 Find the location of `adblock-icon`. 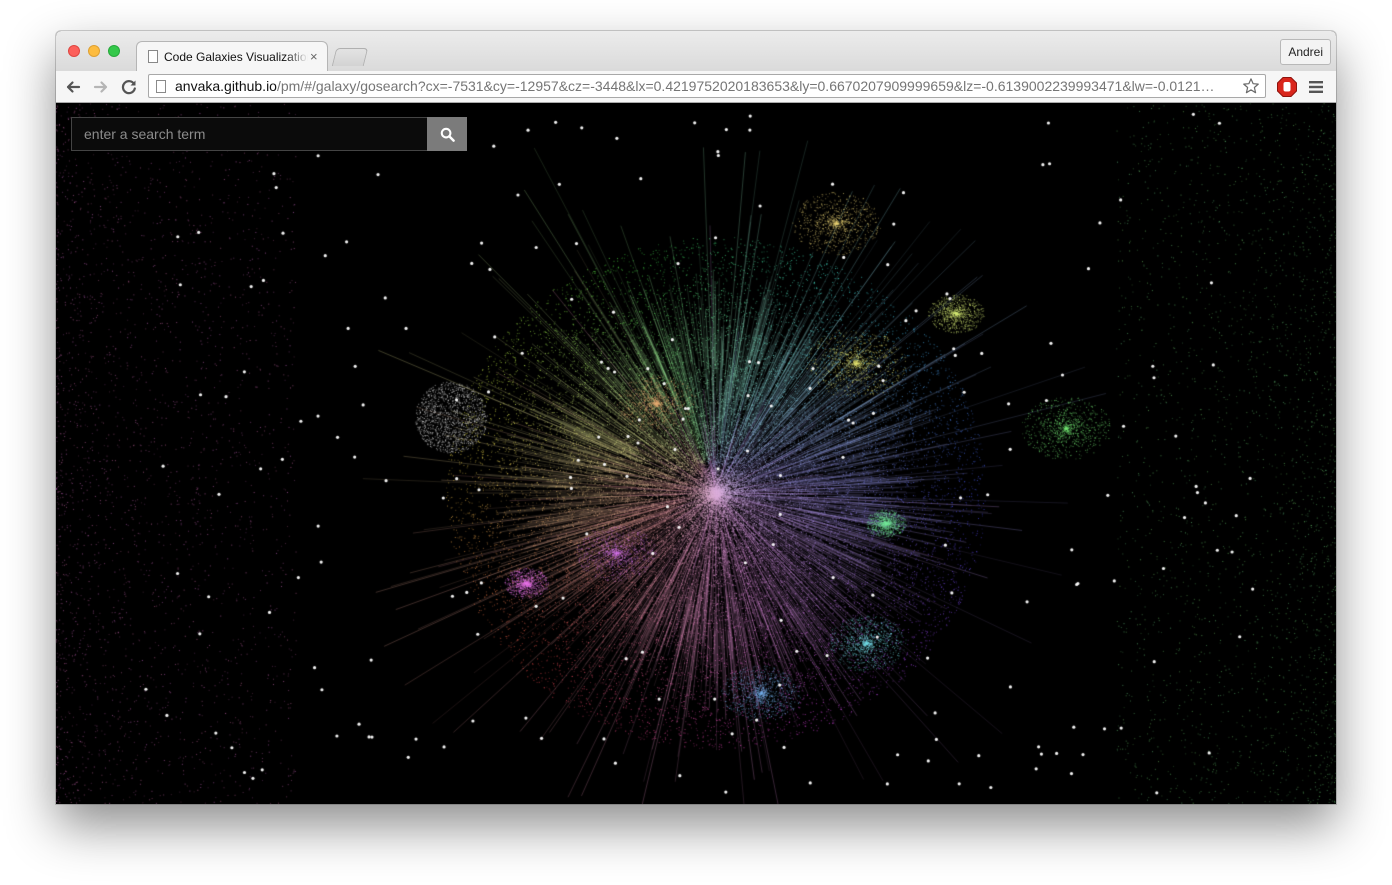

adblock-icon is located at coordinates (1287, 87).